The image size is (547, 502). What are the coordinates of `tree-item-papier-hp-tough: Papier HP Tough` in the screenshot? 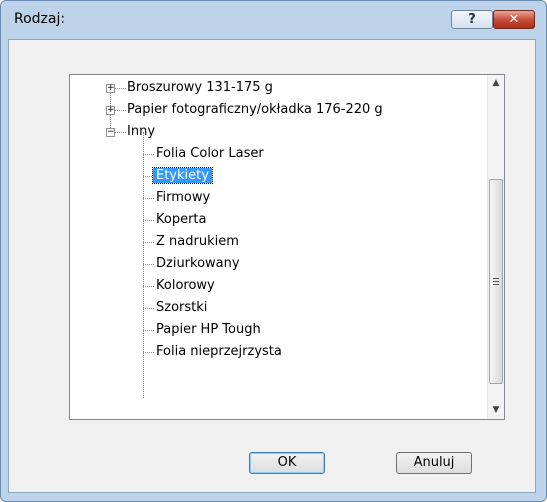 It's located at (208, 330).